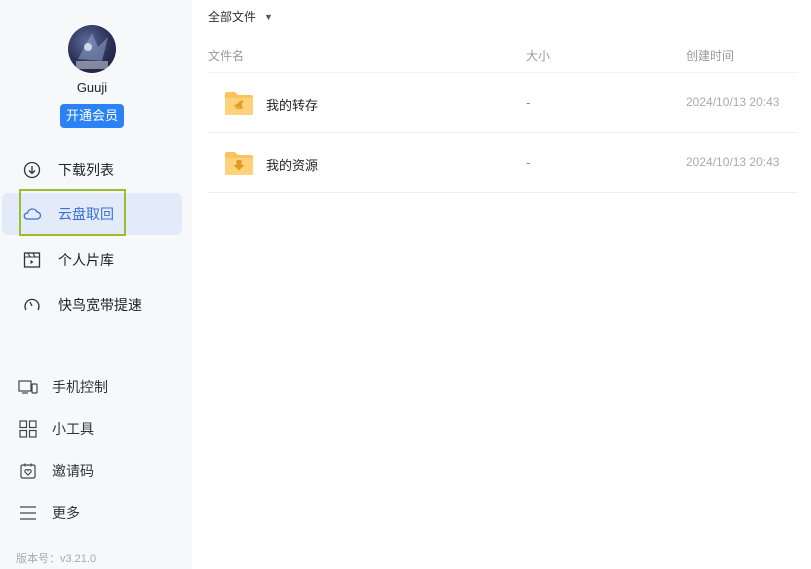  What do you see at coordinates (28, 513) in the screenshot?
I see `menu-icon` at bounding box center [28, 513].